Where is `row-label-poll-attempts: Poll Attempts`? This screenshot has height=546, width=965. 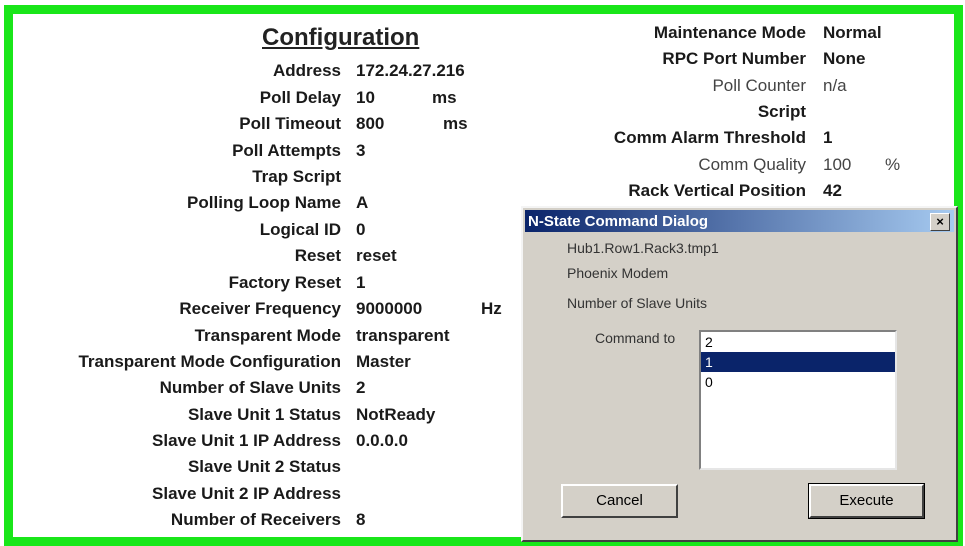 row-label-poll-attempts: Poll Attempts is located at coordinates (286, 150).